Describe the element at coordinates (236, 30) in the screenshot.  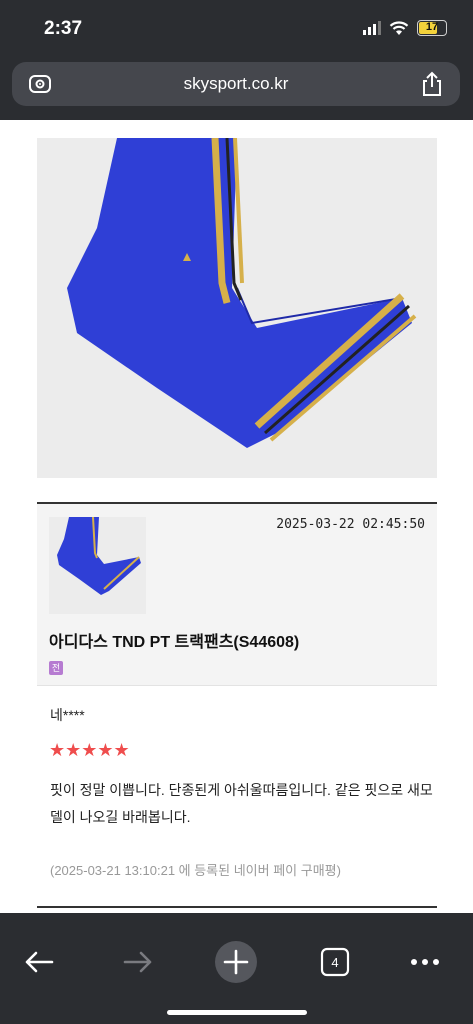
I see `status-bar: 2:37 17` at that location.